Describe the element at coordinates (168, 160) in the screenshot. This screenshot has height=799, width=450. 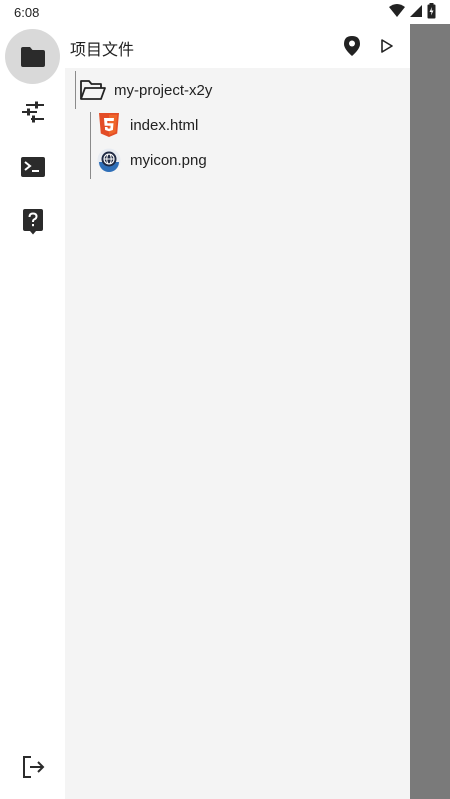
I see `file-name: myicon.png` at that location.